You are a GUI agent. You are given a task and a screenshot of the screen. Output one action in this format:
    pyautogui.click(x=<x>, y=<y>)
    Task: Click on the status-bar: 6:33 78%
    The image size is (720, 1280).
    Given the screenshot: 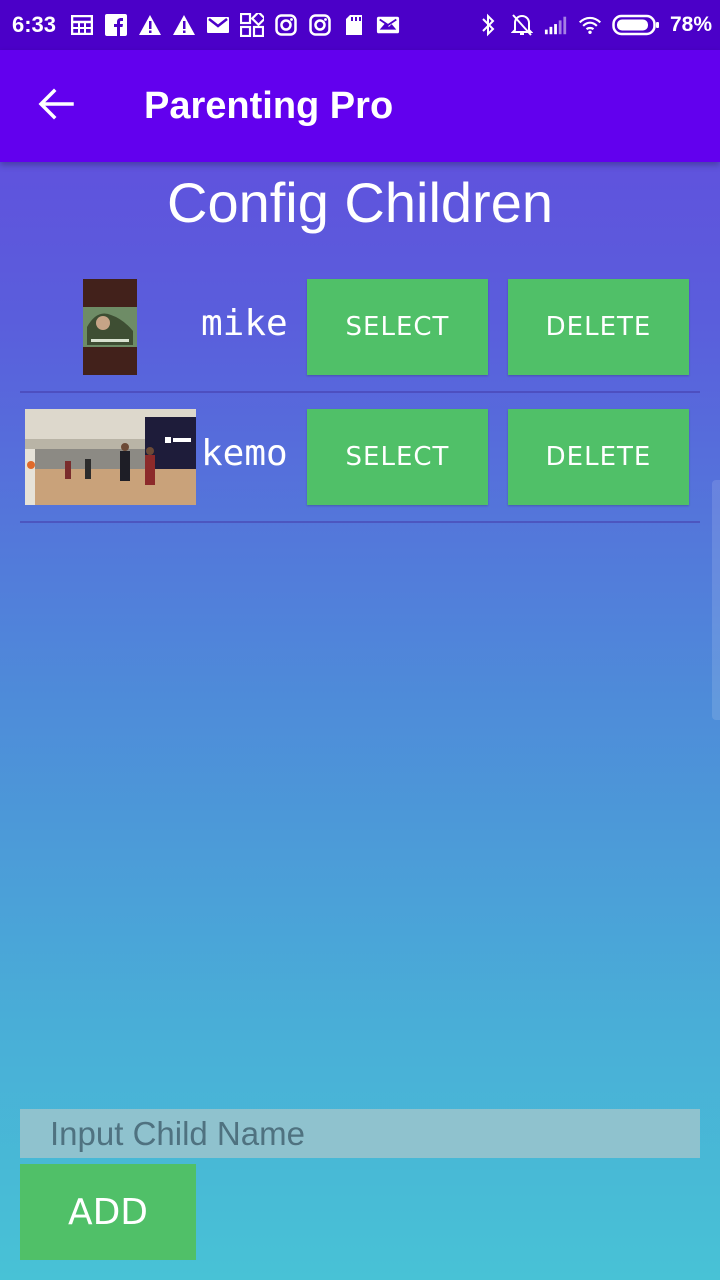 What is the action you would take?
    pyautogui.click(x=360, y=25)
    